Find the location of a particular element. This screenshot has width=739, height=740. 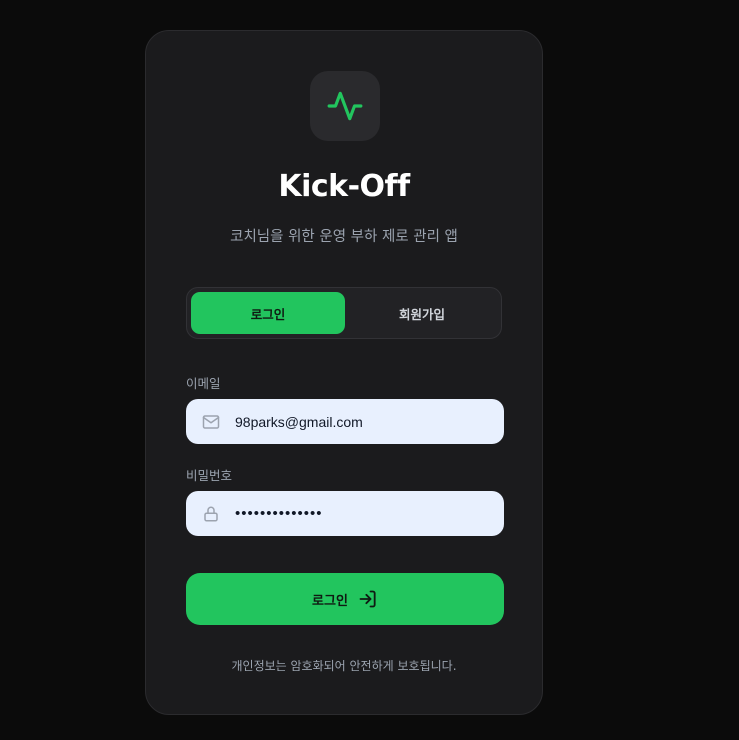

email-field-wrapper is located at coordinates (345, 421).